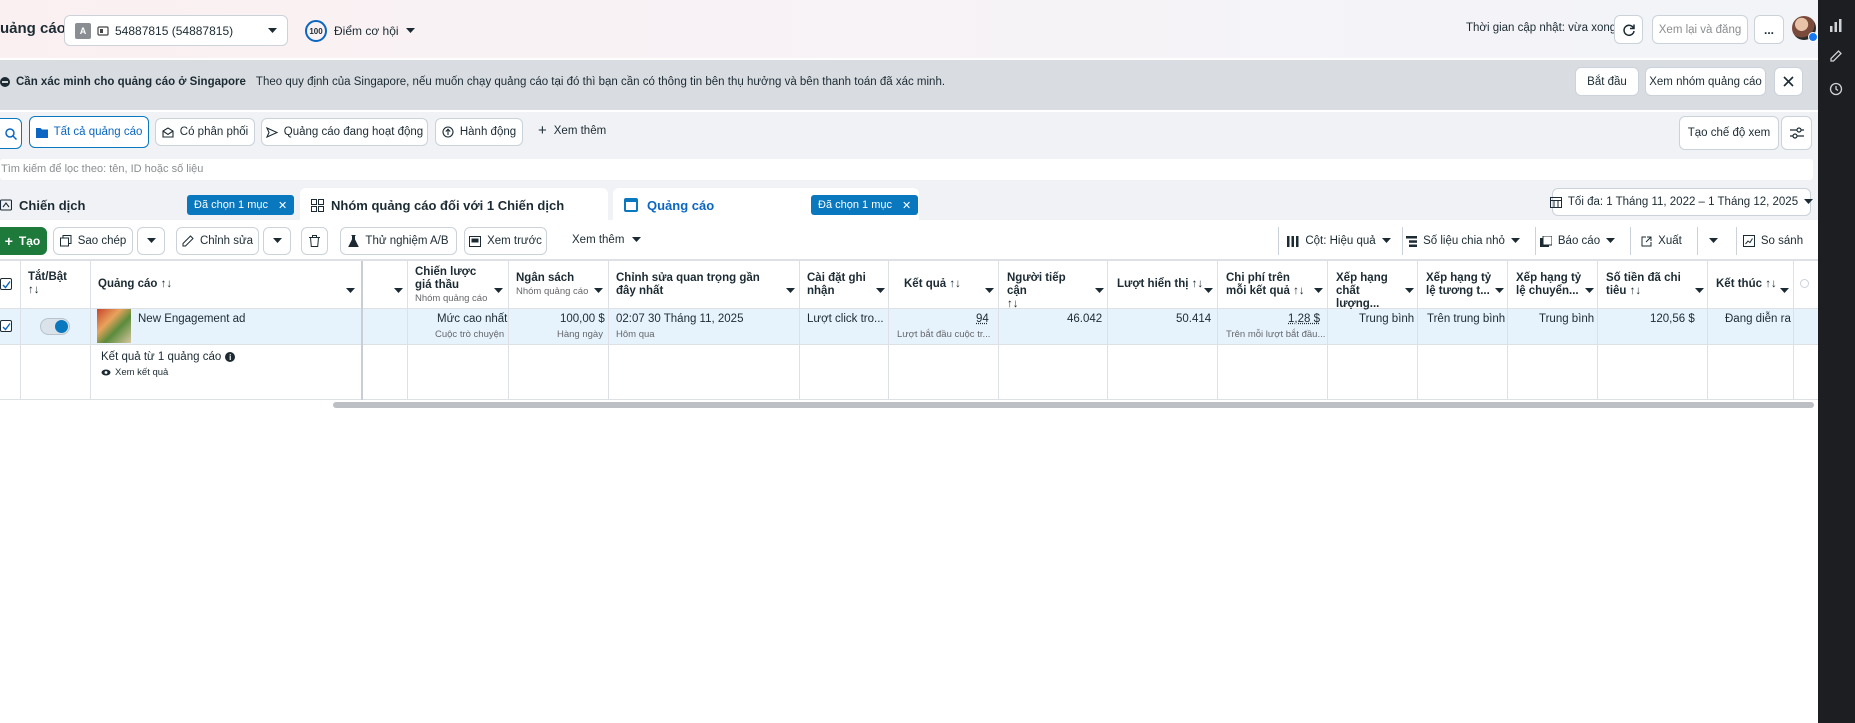 The image size is (1855, 723). What do you see at coordinates (1705, 81) in the screenshot?
I see `view-ad-group-button: Xem nhóm quảng cáo` at bounding box center [1705, 81].